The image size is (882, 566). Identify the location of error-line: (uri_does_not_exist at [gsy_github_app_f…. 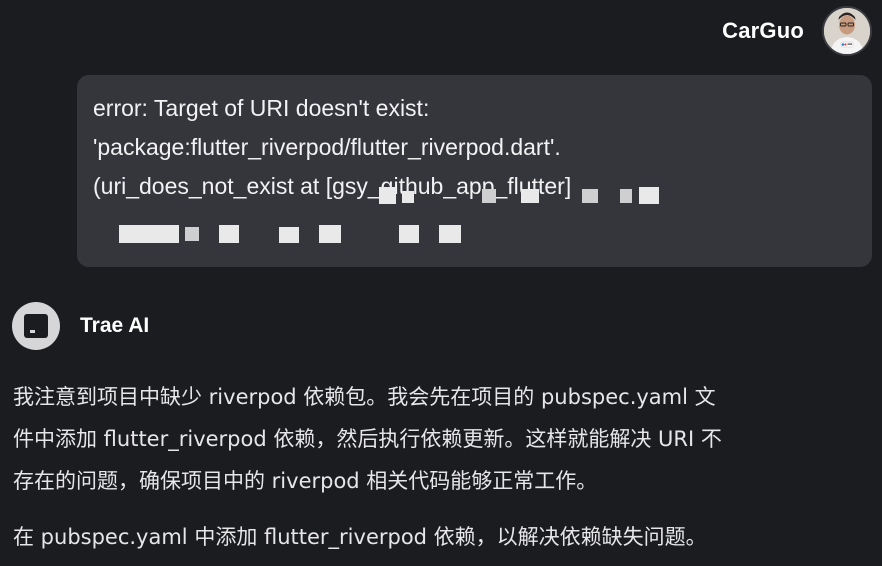
(332, 186).